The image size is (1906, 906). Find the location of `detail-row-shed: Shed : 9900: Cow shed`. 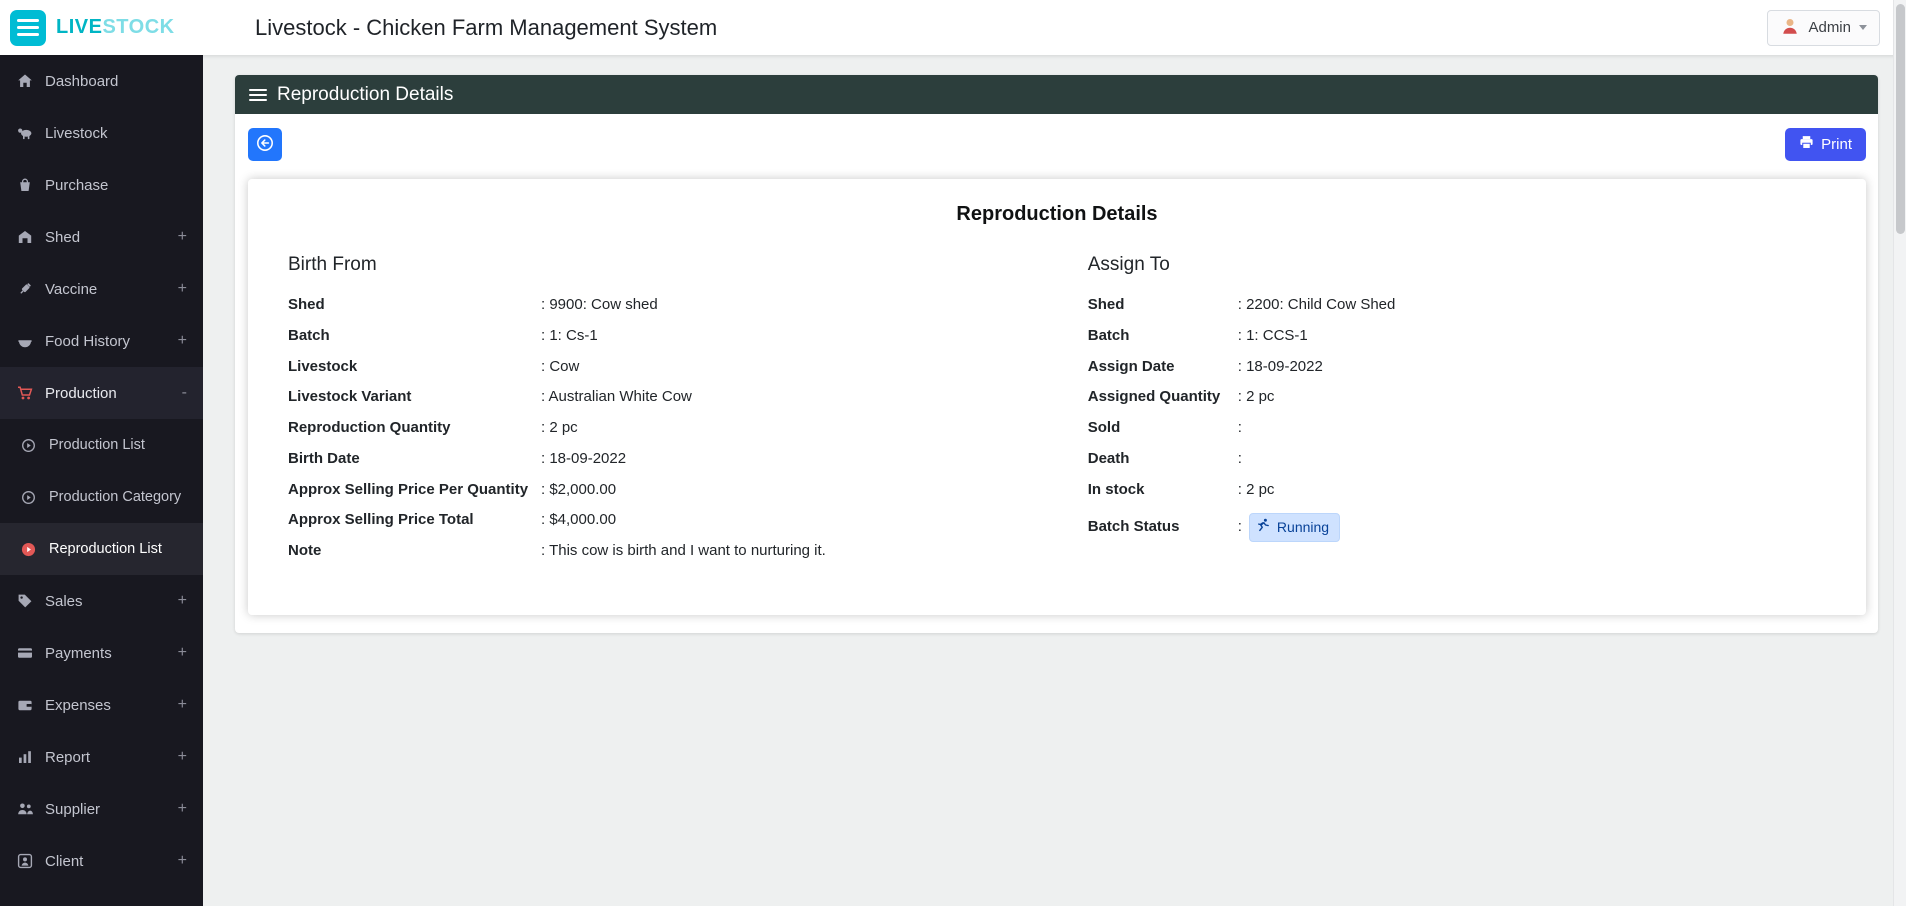

detail-row-shed: Shed : 9900: Cow shed is located at coordinates (473, 304).